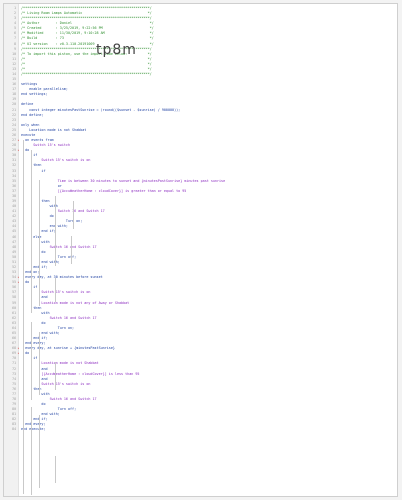 The width and height of the screenshot is (402, 500). I want to click on code-text: end execute;, so click(33, 429).